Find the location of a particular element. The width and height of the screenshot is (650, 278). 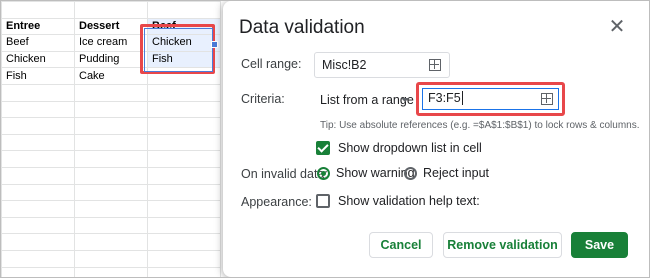

sheet-cell: Fish is located at coordinates (38, 76).